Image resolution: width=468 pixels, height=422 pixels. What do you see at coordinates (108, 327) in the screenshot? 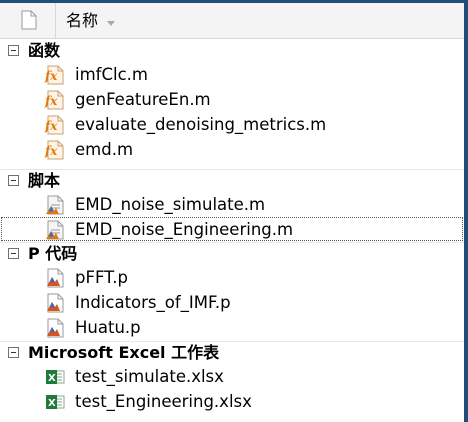
I see `file-name: Huatu.p` at bounding box center [108, 327].